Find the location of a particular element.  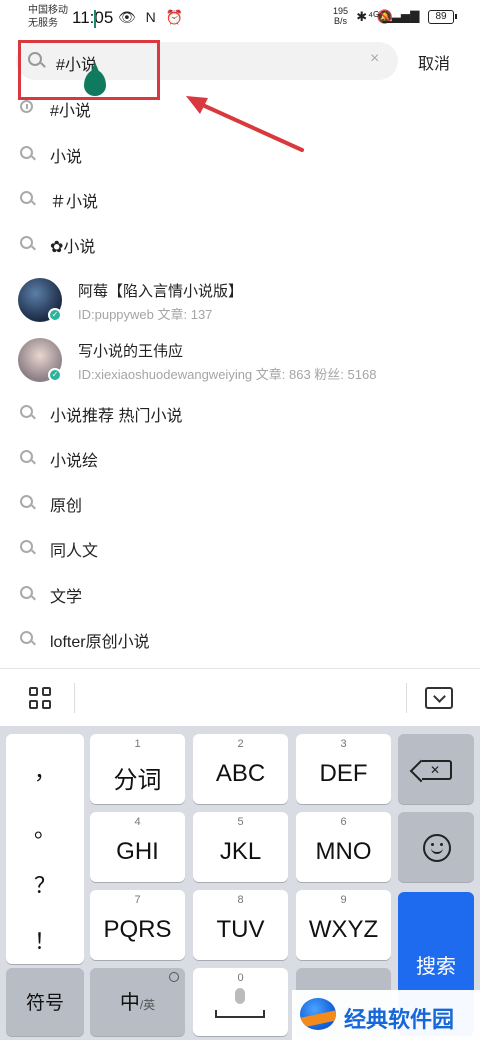

suggestion-item: 原创 is located at coordinates (240, 503).